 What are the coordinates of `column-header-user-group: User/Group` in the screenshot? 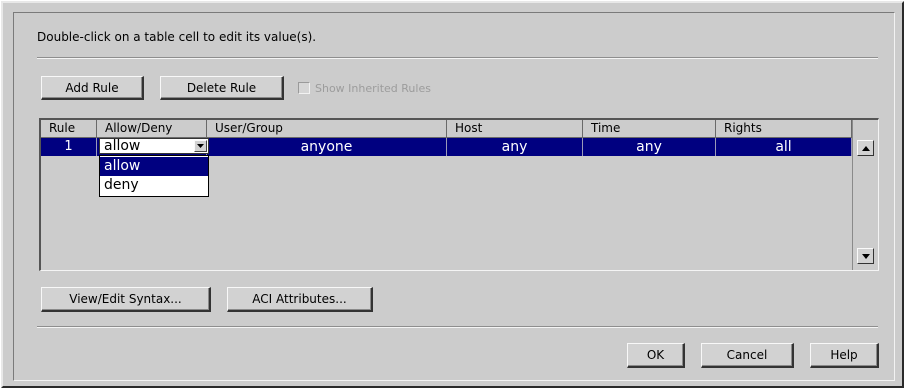 It's located at (327, 129).